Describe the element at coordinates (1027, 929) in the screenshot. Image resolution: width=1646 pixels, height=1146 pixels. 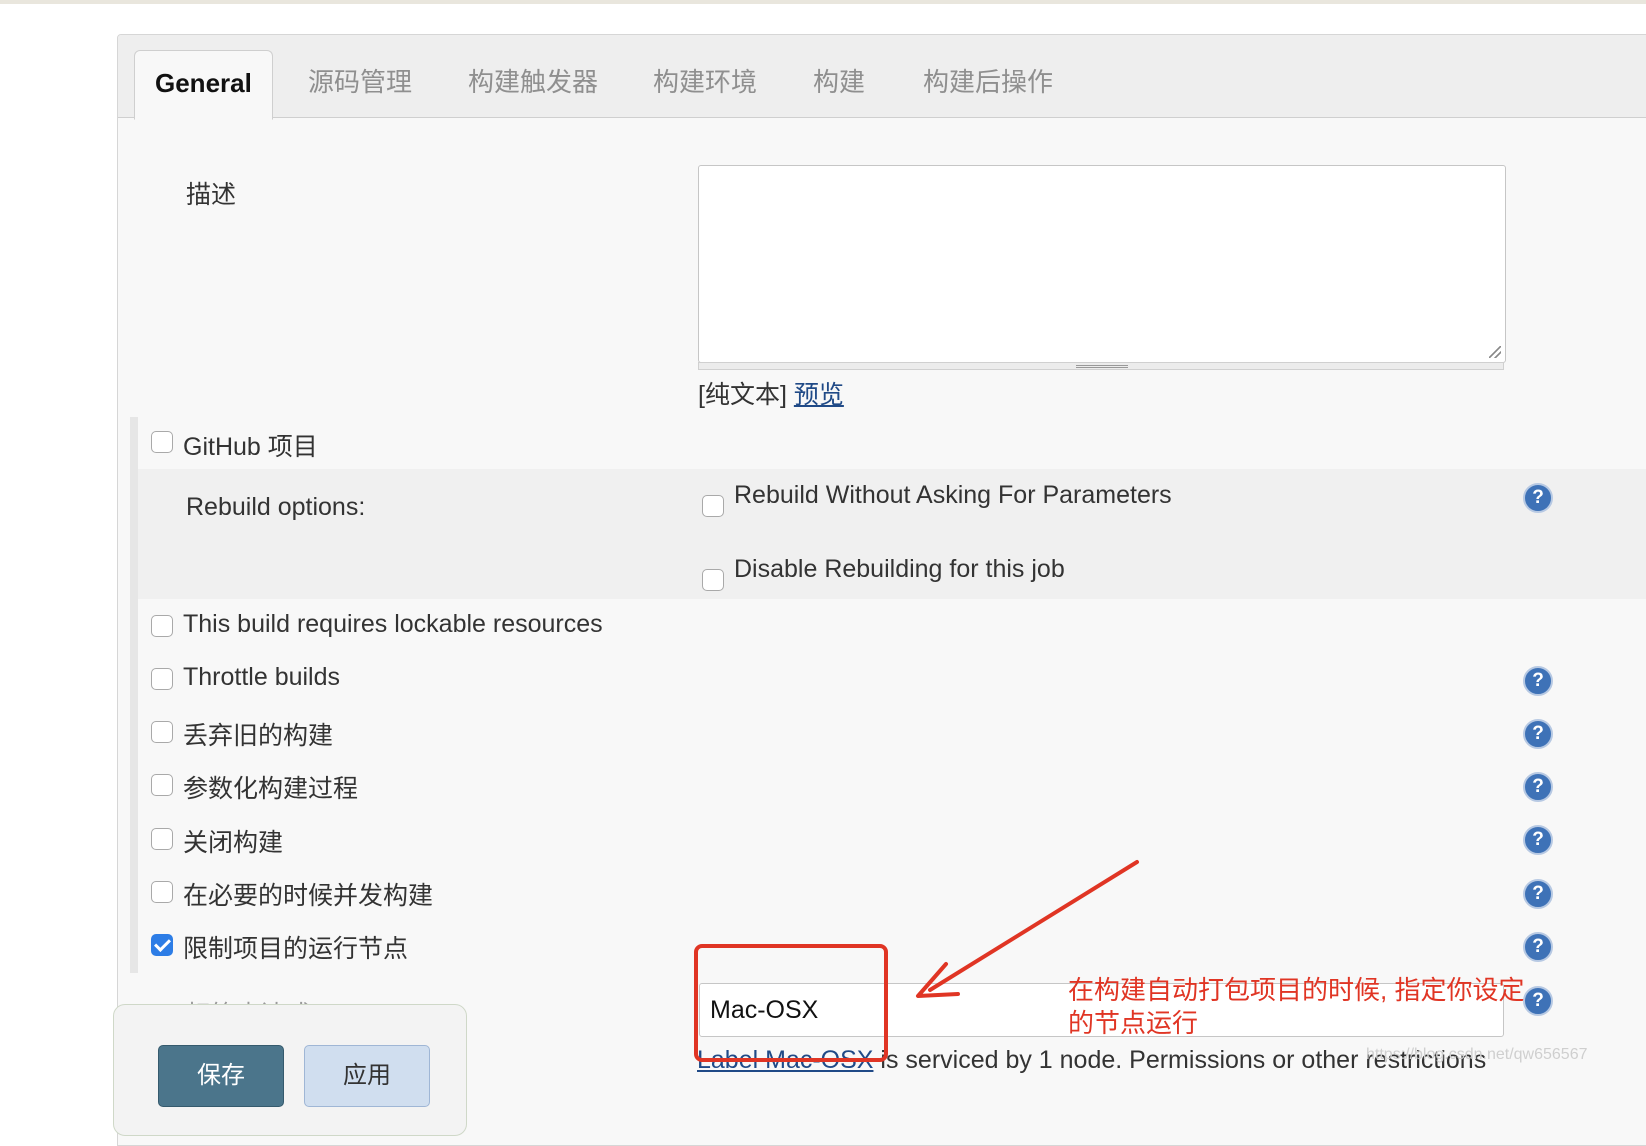
I see `annotation-arrow-icon` at that location.